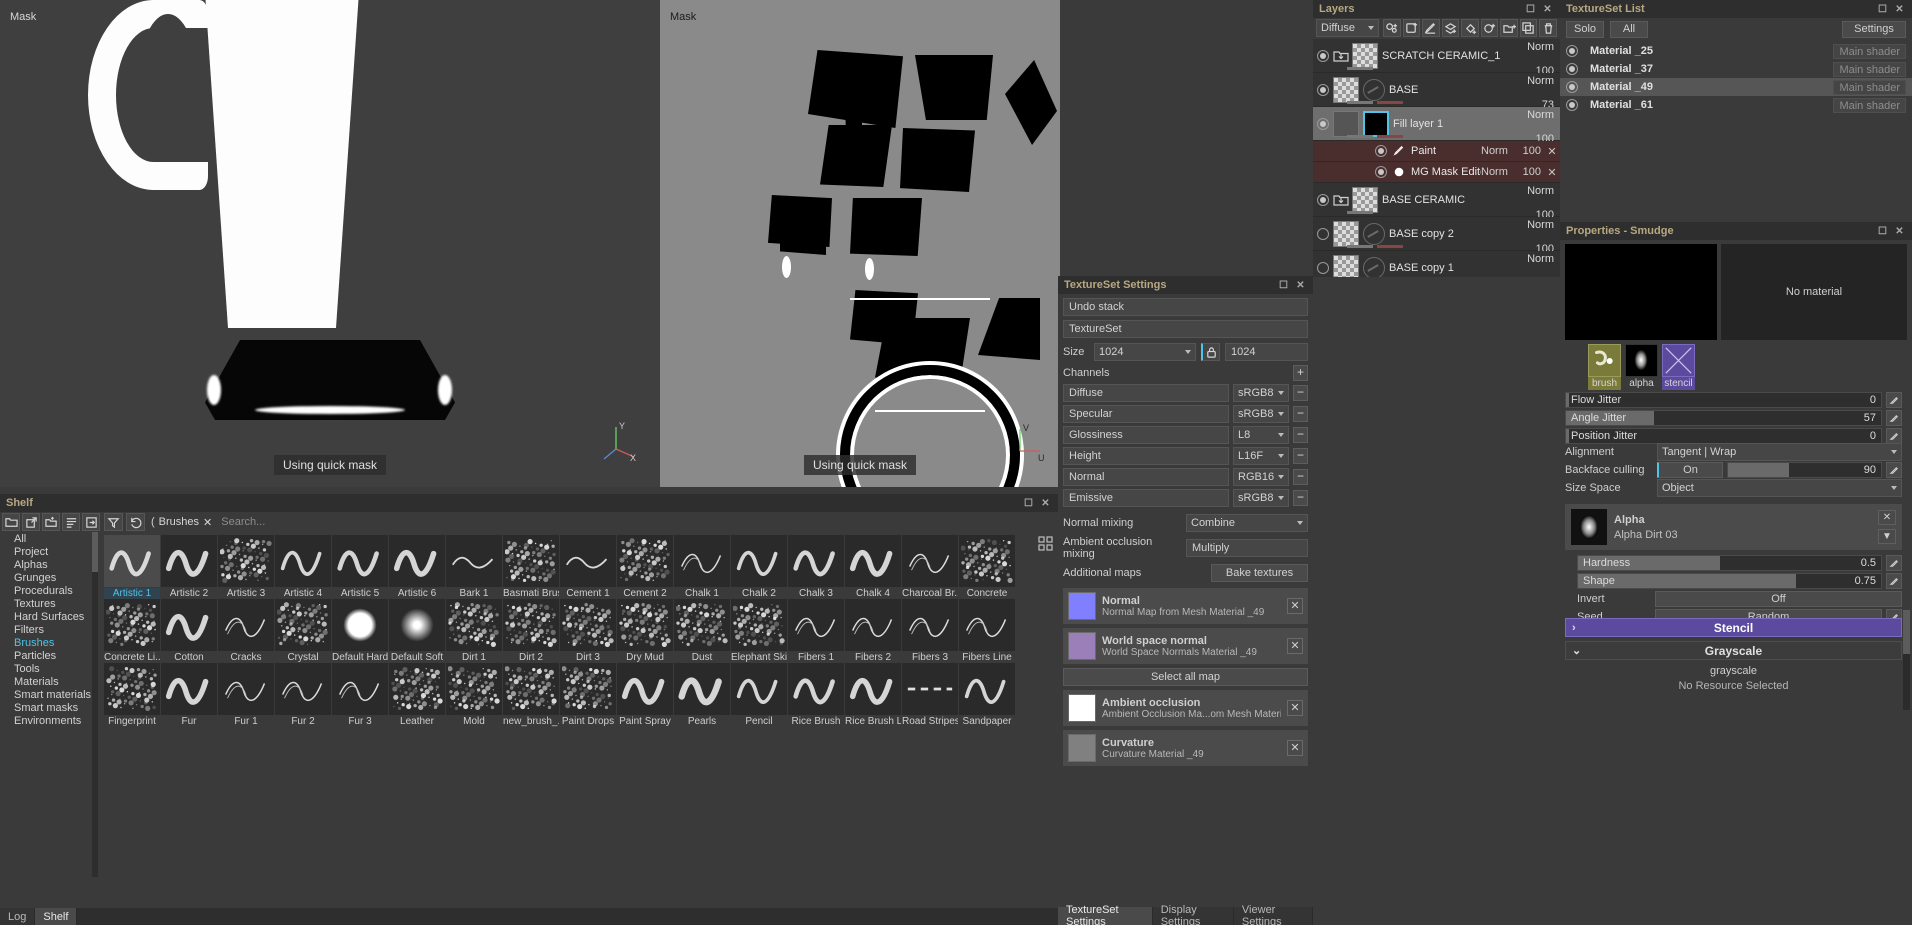  I want to click on shelf-category-all: All, so click(50, 538).